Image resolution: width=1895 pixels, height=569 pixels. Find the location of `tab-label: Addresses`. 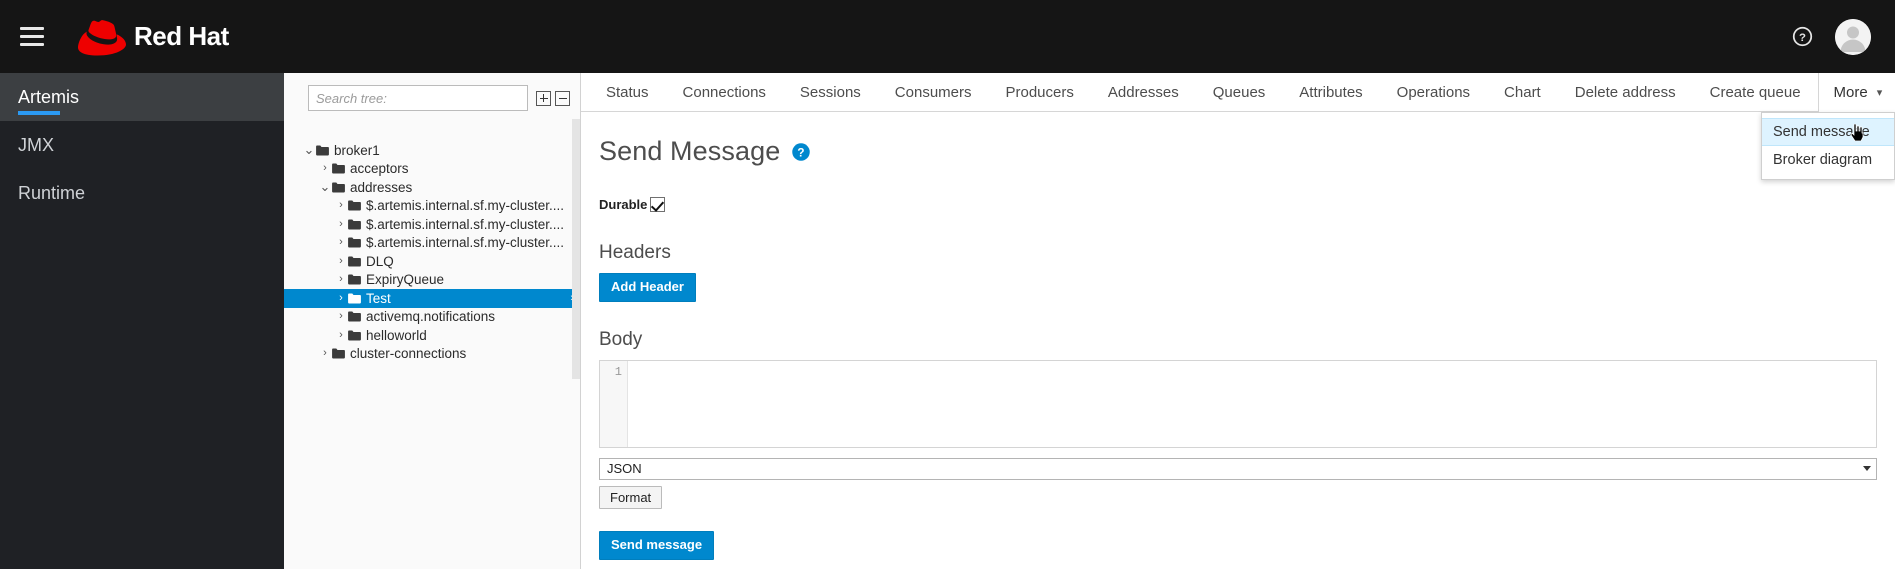

tab-label: Addresses is located at coordinates (1143, 92).